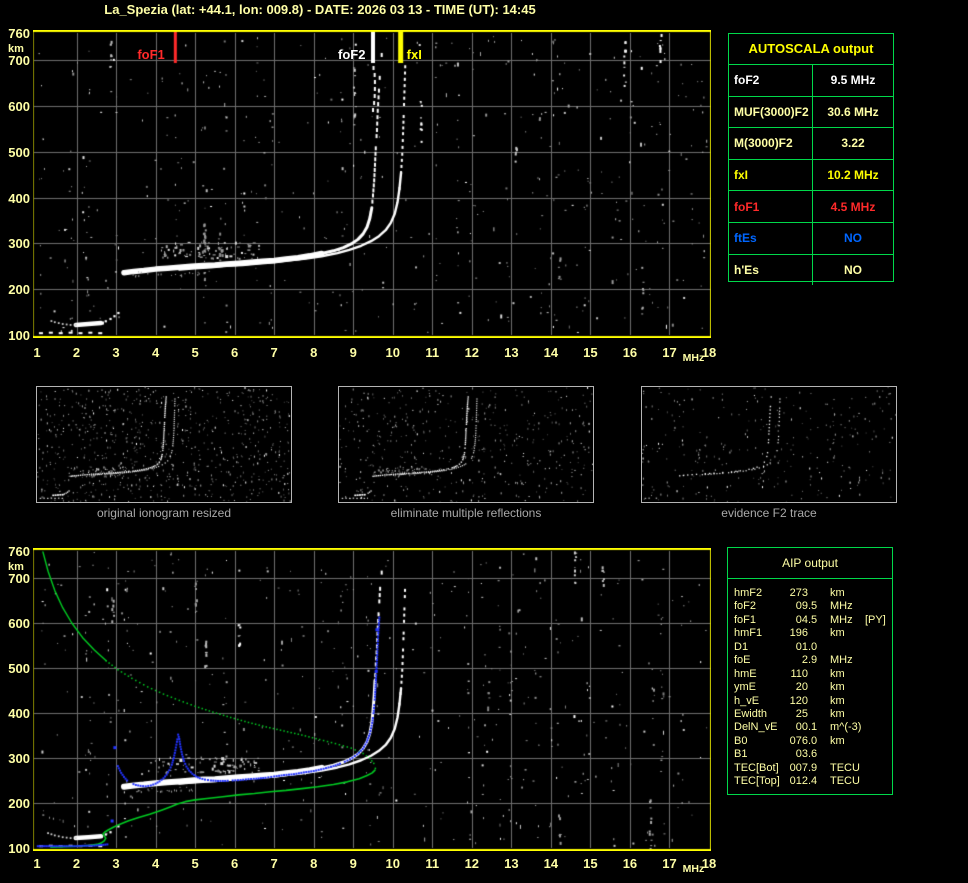  What do you see at coordinates (19, 33) in the screenshot?
I see `y-tick-label: 760` at bounding box center [19, 33].